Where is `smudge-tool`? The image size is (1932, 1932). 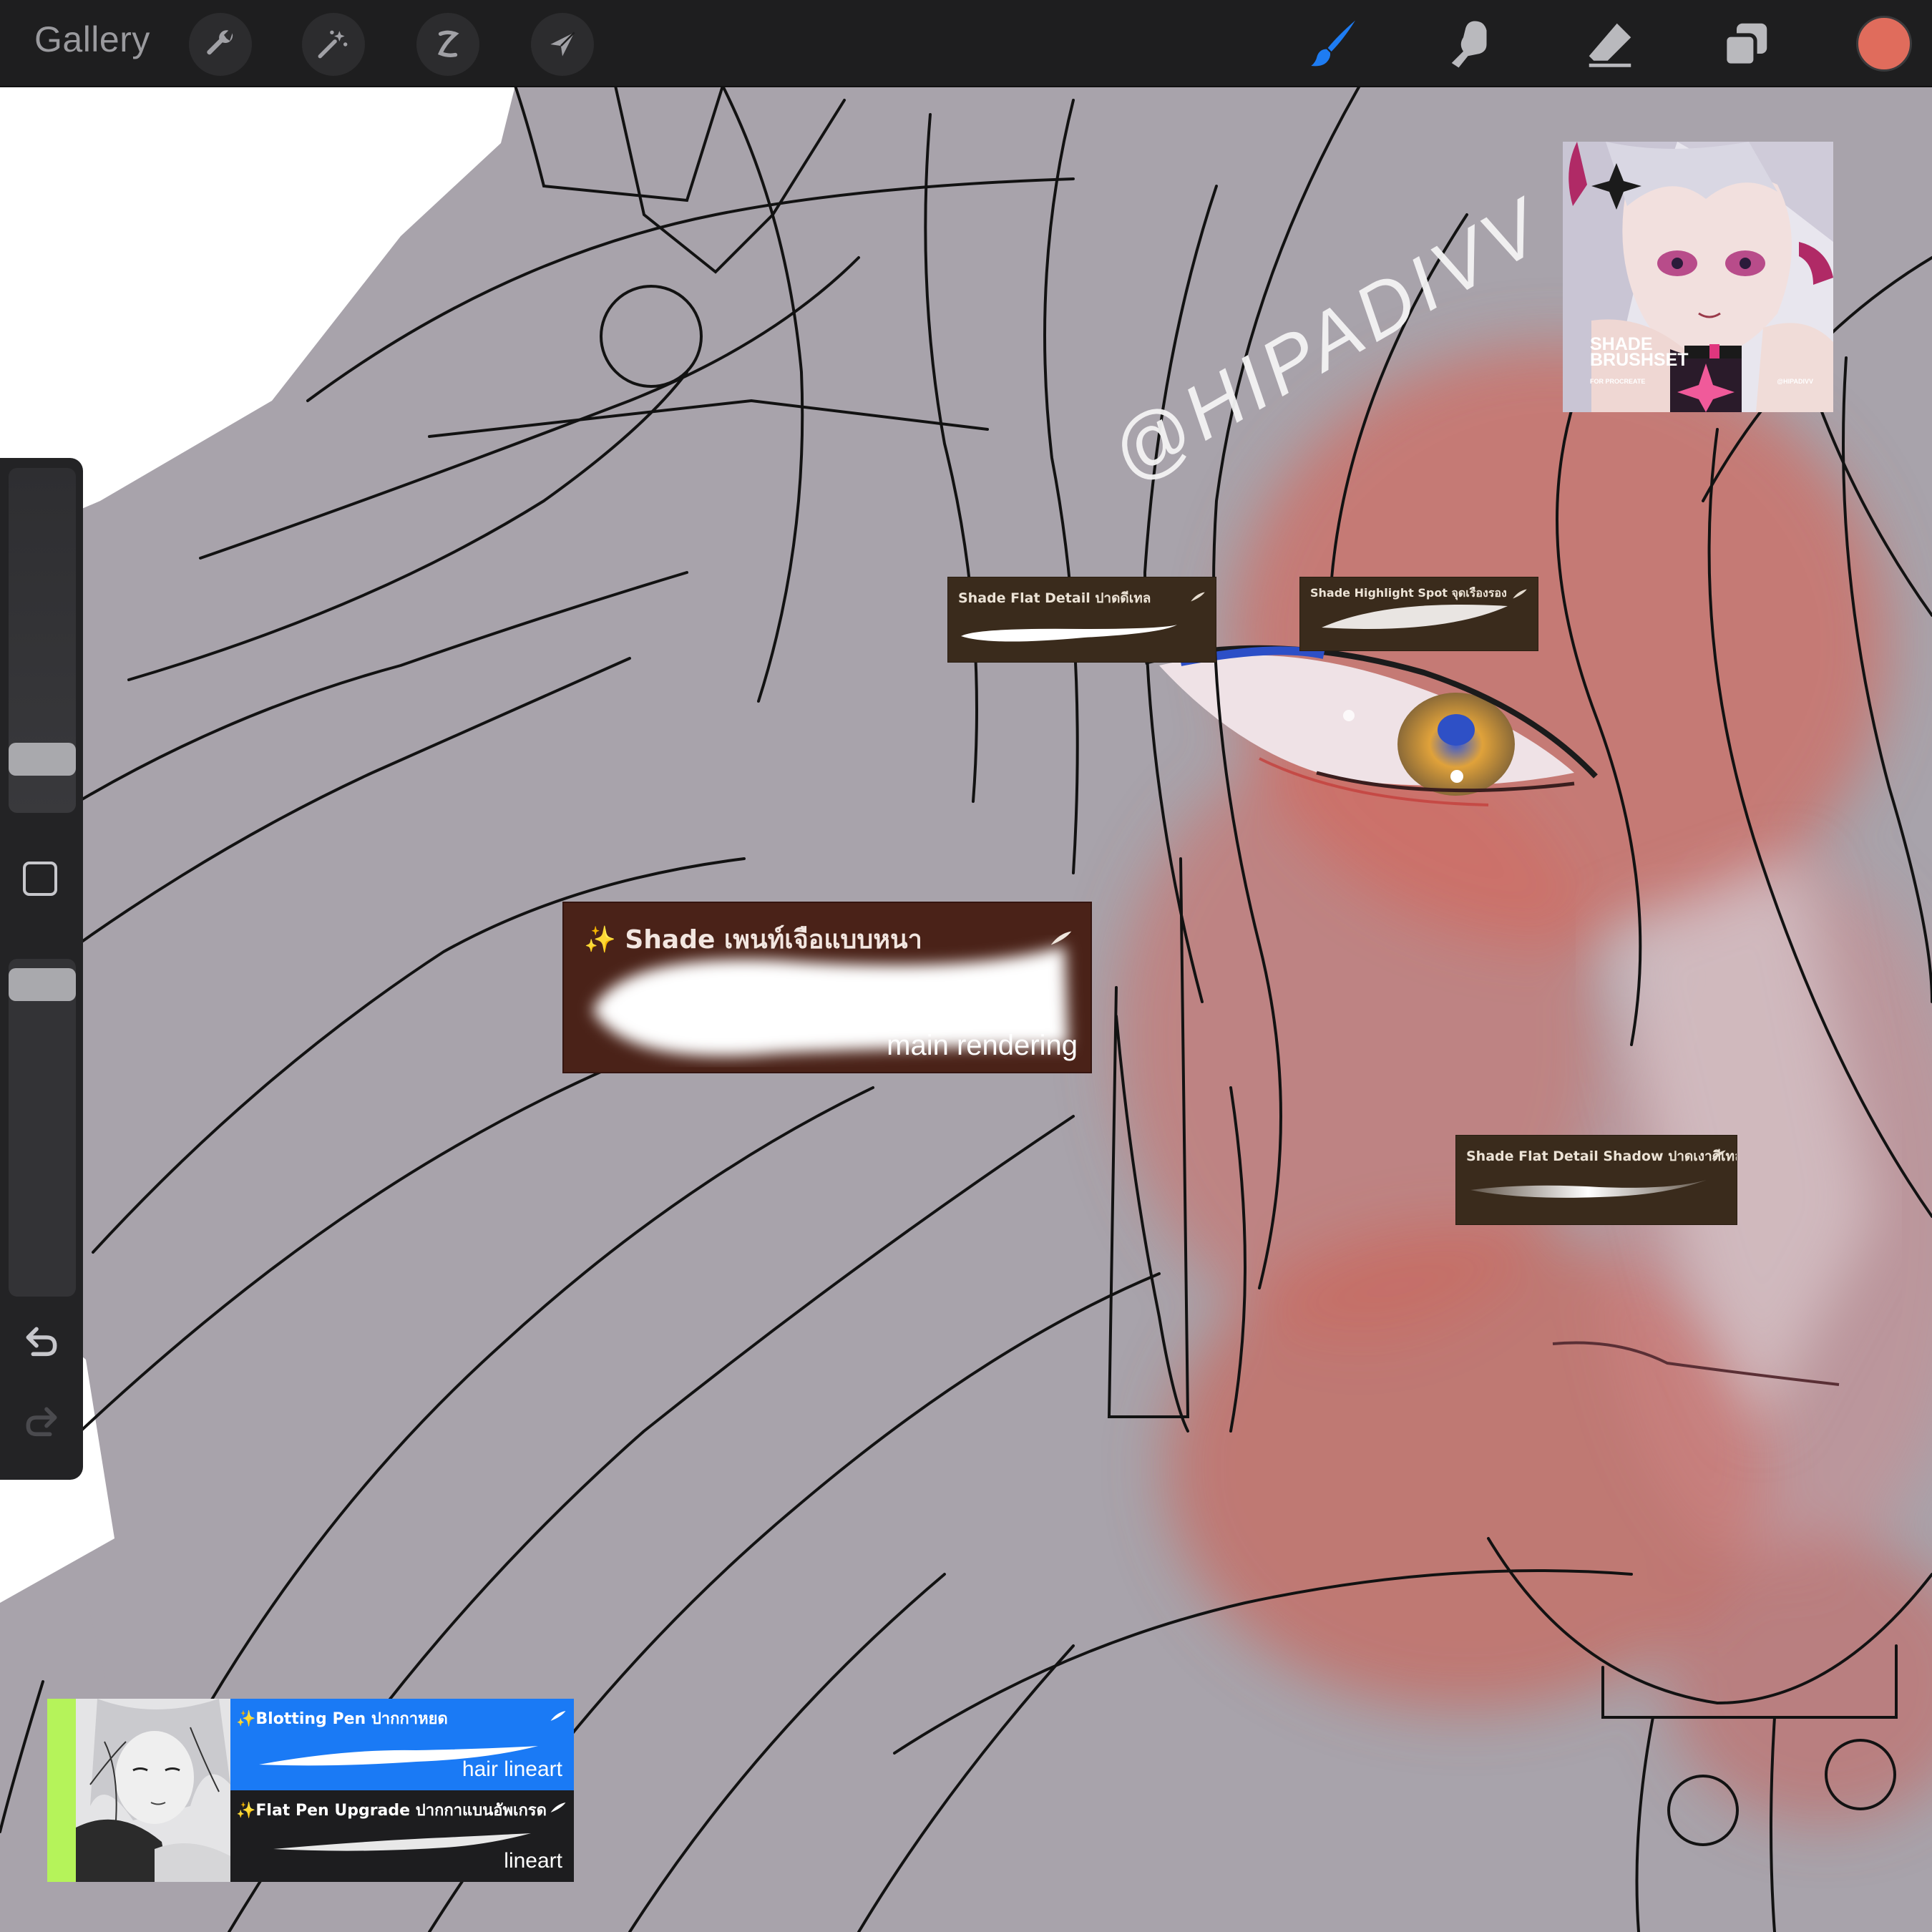
smudge-tool is located at coordinates (1473, 44).